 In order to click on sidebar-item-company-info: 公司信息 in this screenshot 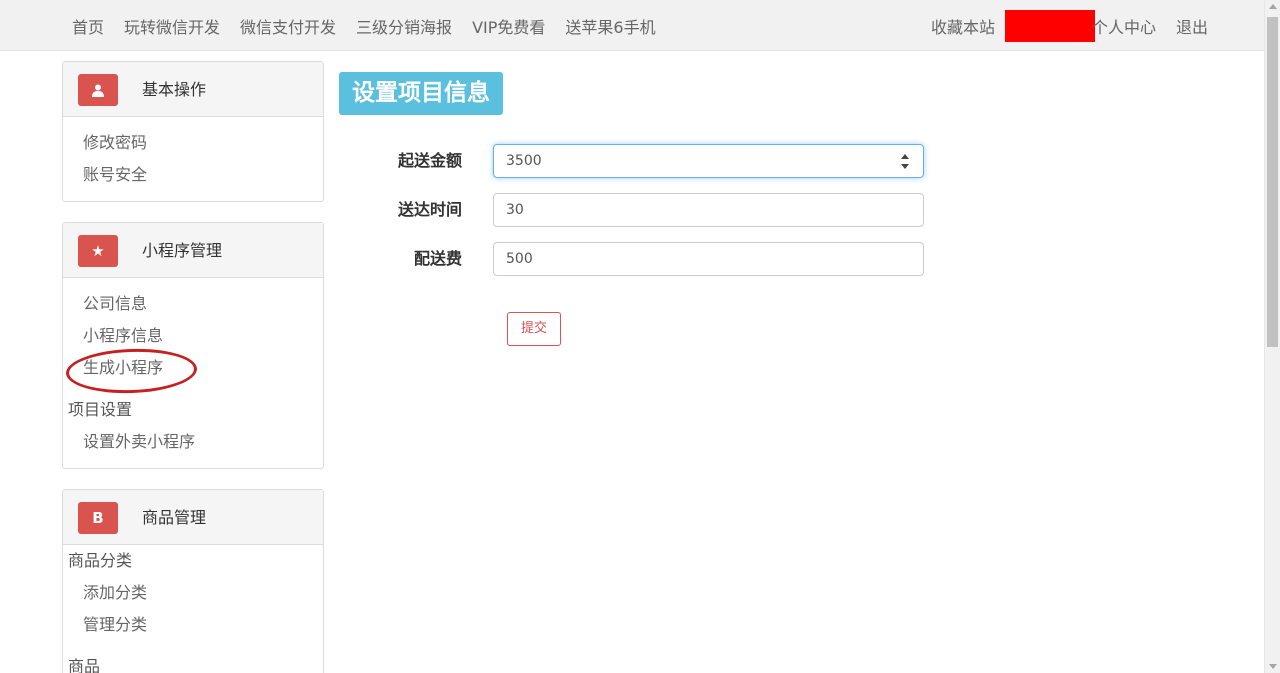, I will do `click(193, 304)`.